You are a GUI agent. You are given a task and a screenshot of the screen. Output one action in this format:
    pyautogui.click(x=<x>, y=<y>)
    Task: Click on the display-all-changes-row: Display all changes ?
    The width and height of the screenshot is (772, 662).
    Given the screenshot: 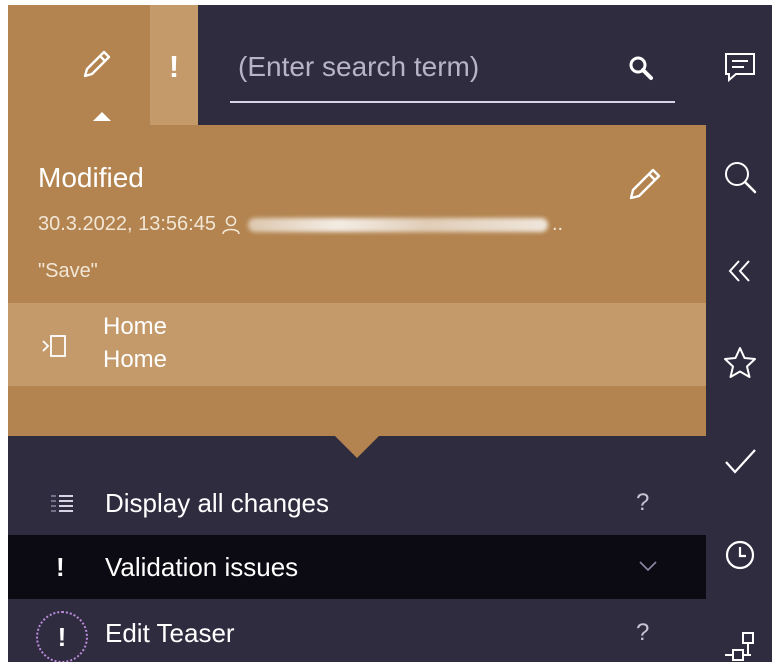 What is the action you would take?
    pyautogui.click(x=357, y=503)
    